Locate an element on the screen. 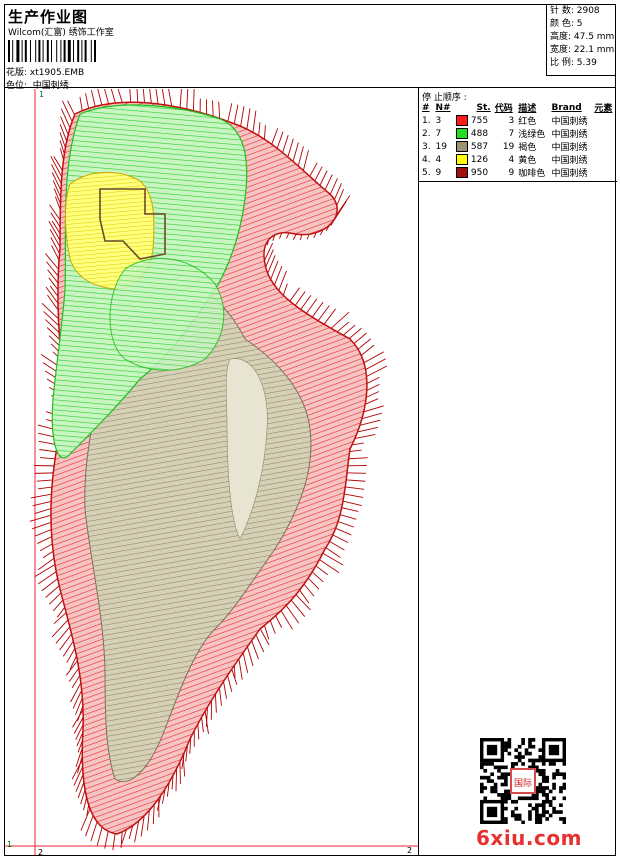 The image size is (620, 860). table-row: 4. 4 126 4 黄色 中国刺绣 is located at coordinates (518, 159).